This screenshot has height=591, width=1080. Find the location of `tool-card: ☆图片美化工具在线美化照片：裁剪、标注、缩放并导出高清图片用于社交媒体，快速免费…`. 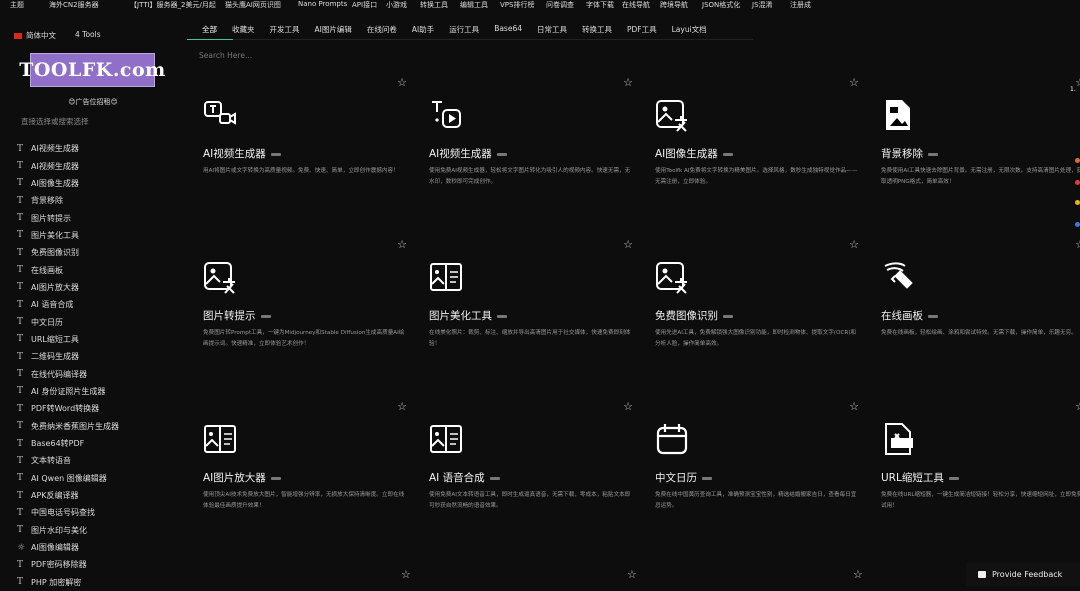

tool-card: ☆图片美化工具在线美化照片：裁剪、标注、缩放并导出高清图片用于社交媒体，快速免费… is located at coordinates (526, 319).